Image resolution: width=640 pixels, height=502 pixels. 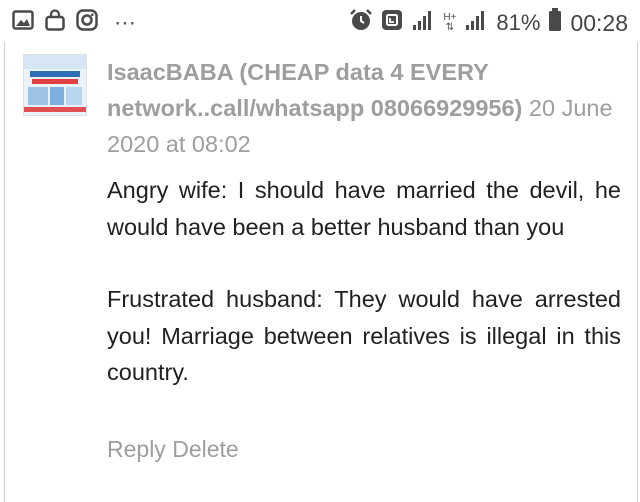 What do you see at coordinates (320, 21) in the screenshot?
I see `status-bar: ⋯ H+ ⇅ 81% 00:28` at bounding box center [320, 21].